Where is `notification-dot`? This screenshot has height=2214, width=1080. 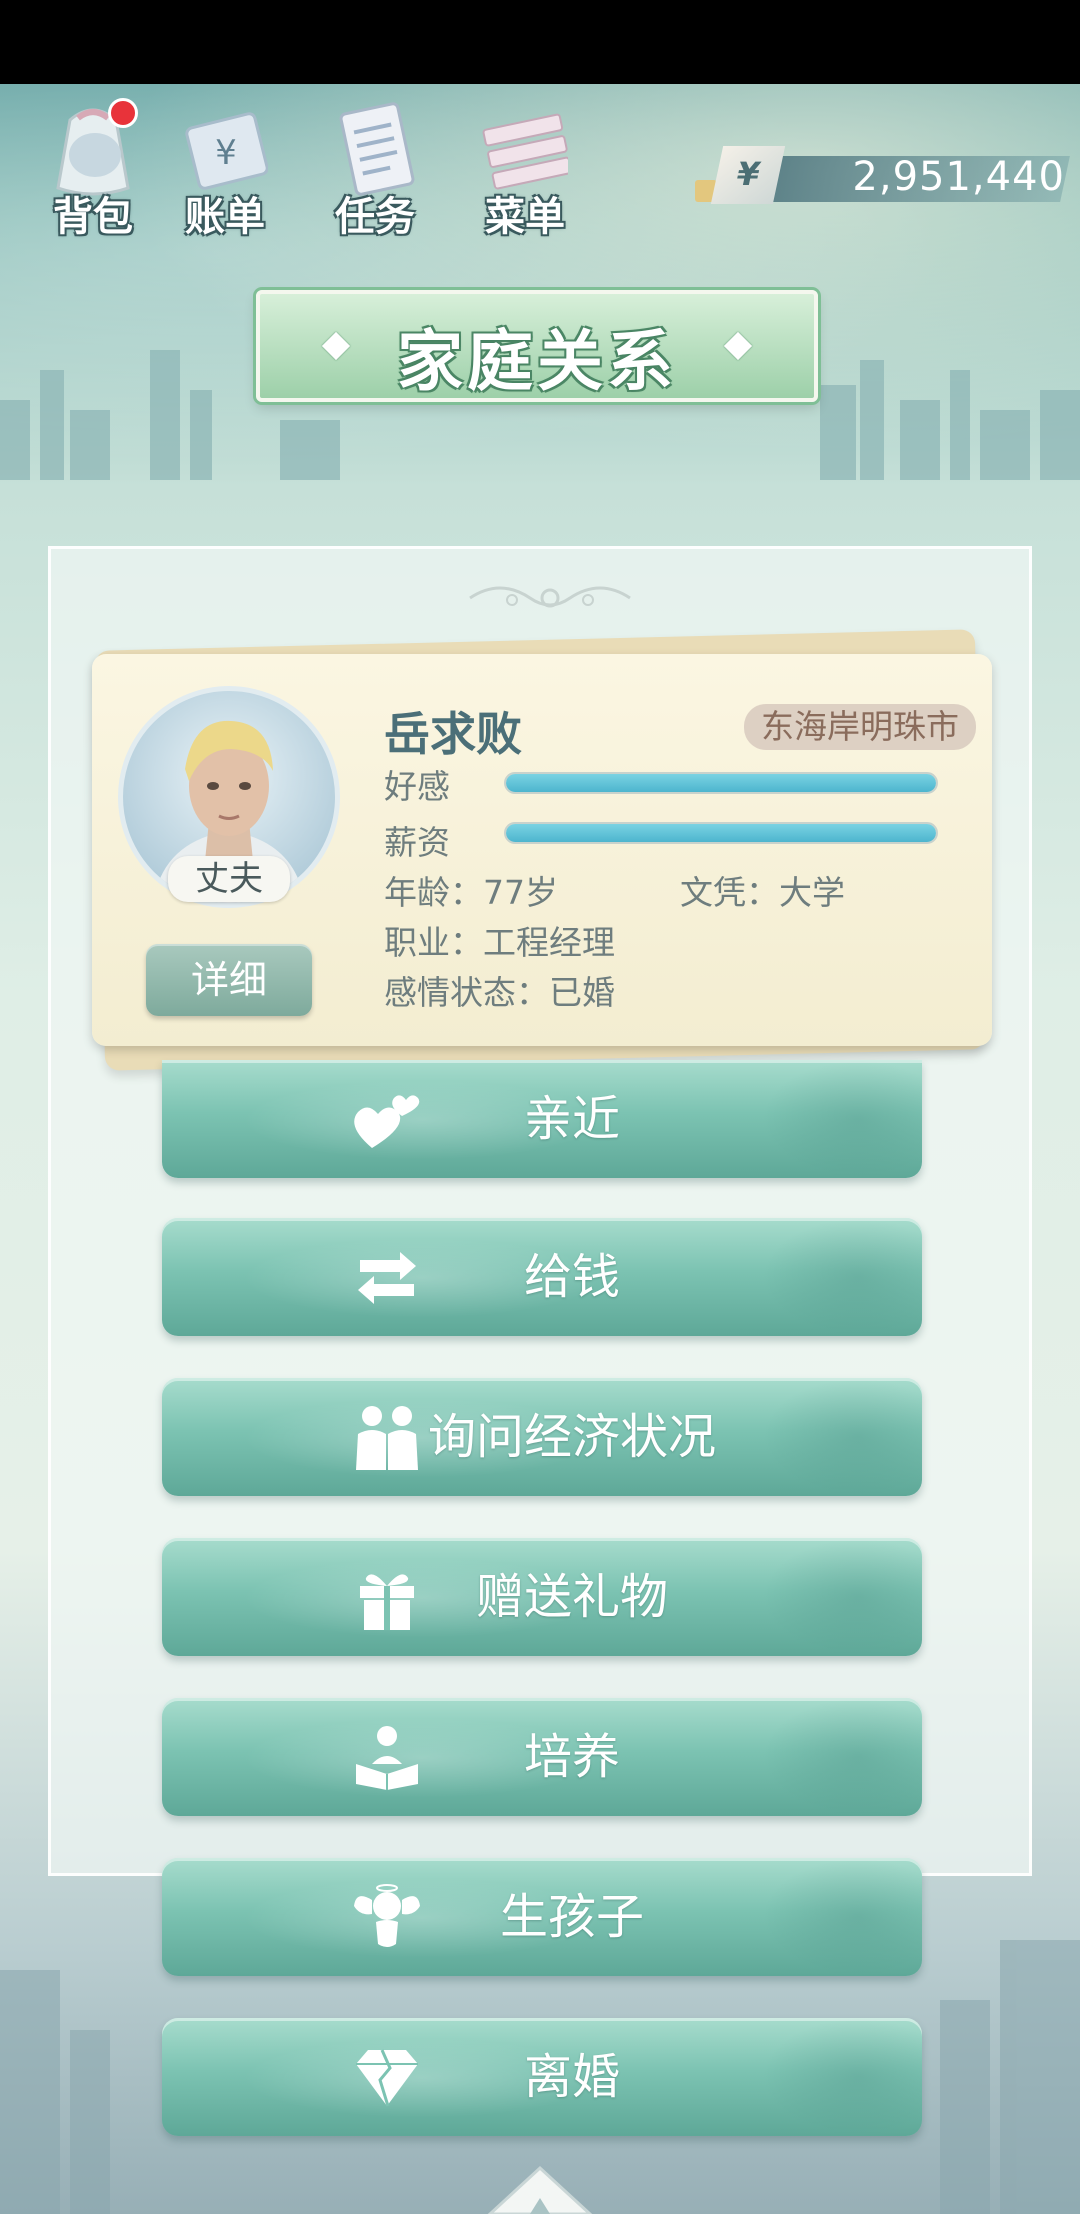 notification-dot is located at coordinates (123, 113).